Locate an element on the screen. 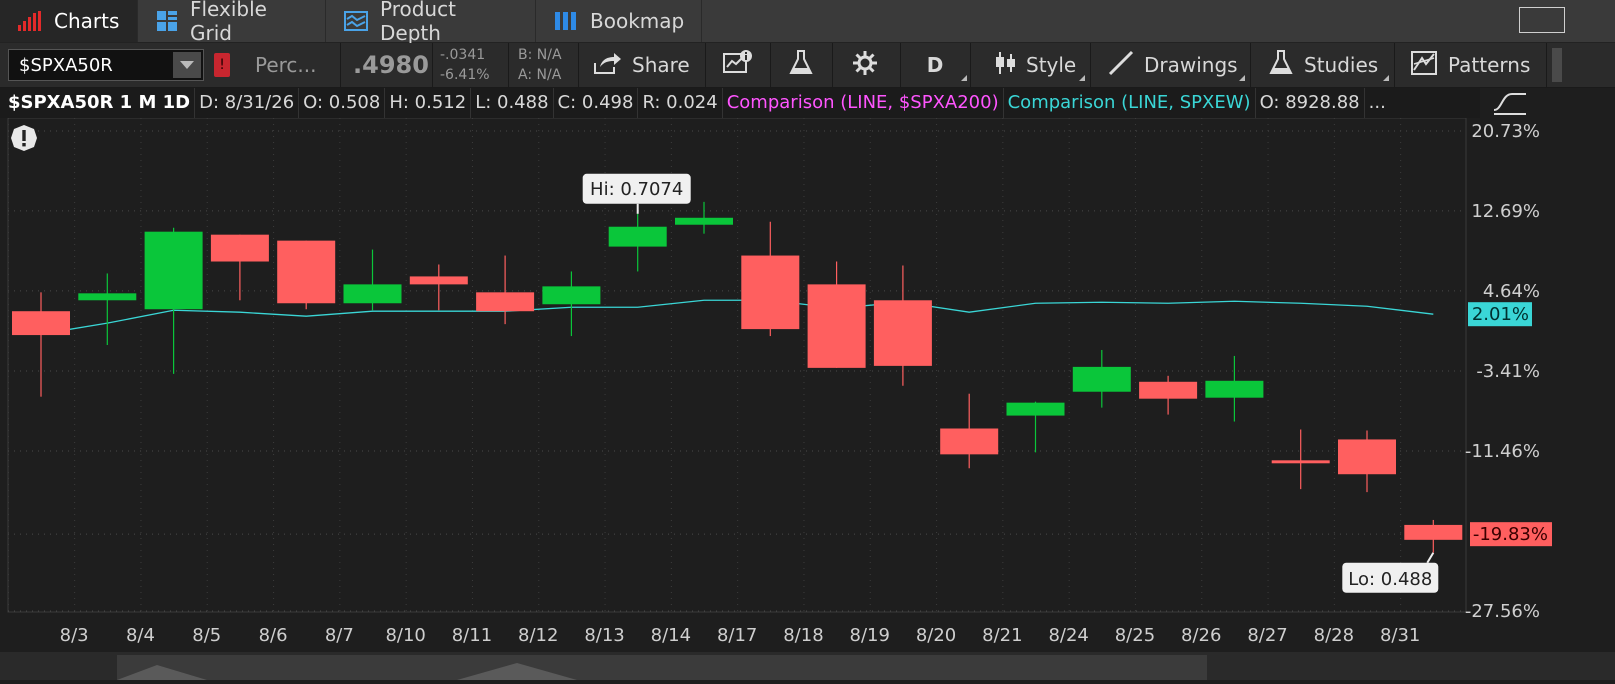  period-selector: D is located at coordinates (935, 65).